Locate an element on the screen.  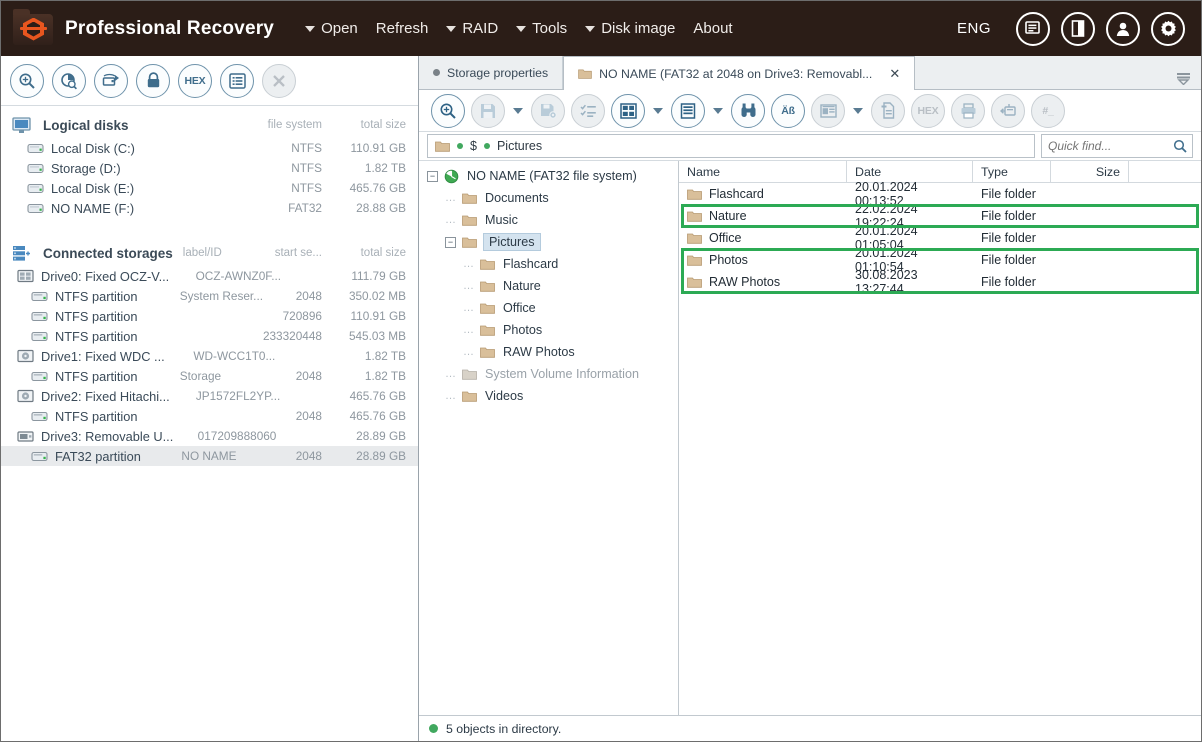
storage-partition-row: NTFS partition 233320448 545.03 MB is located at coordinates (209, 336).